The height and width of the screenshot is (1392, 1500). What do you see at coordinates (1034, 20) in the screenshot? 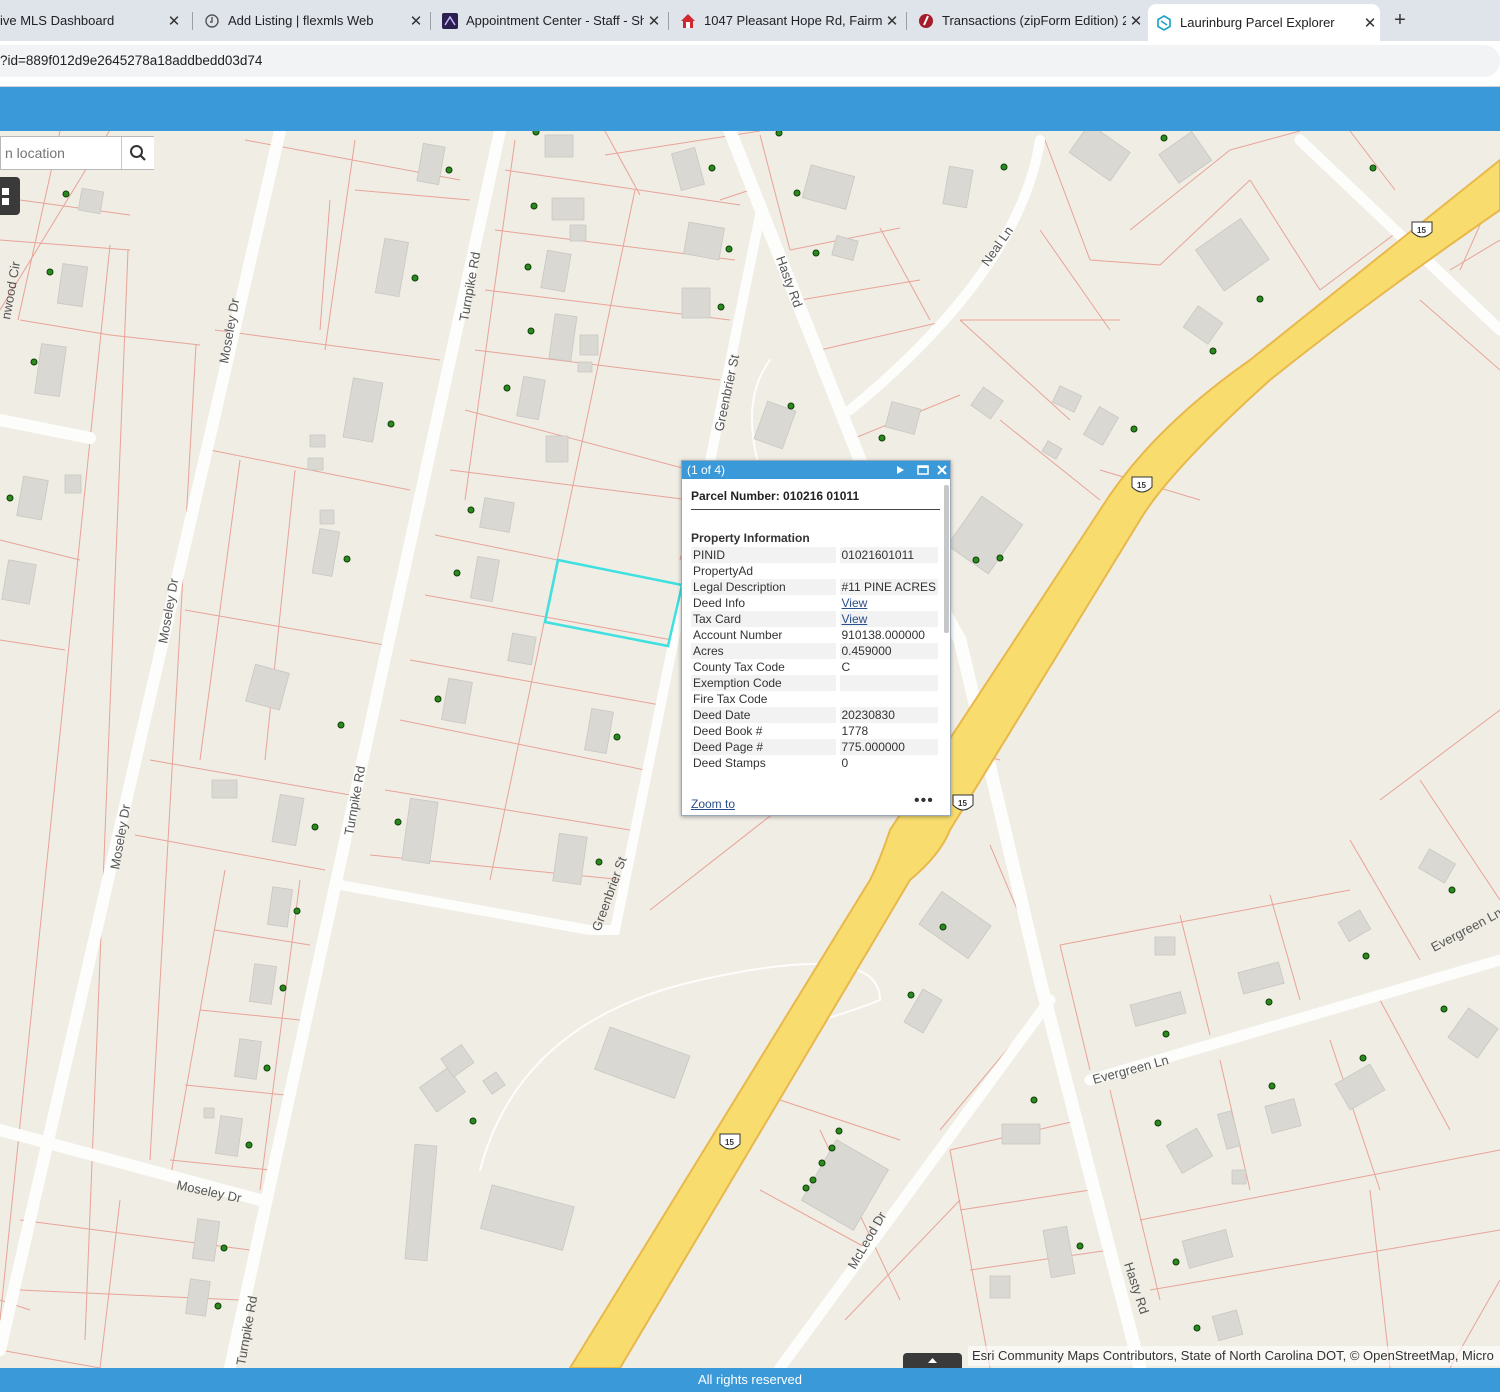
I see `tab-title: Transactions (zipForm Edition) 2` at bounding box center [1034, 20].